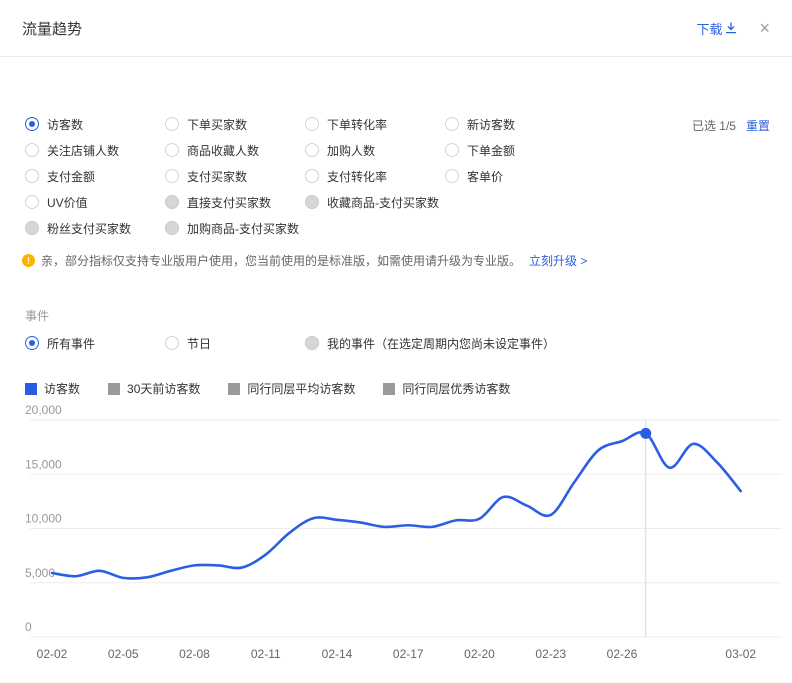 This screenshot has width=792, height=683. Describe the element at coordinates (71, 176) in the screenshot. I see `radio-label: 支付金额` at that location.